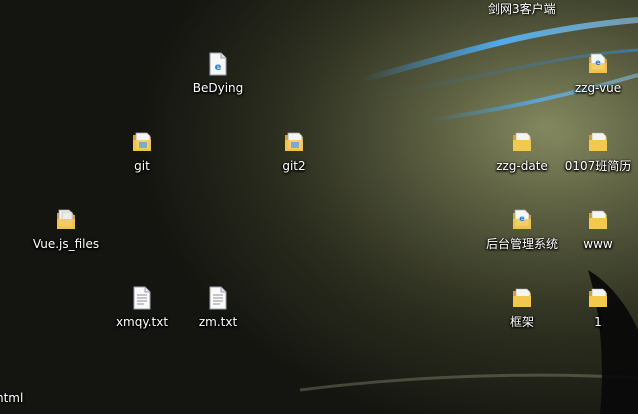 The image size is (638, 414). What do you see at coordinates (522, 166) in the screenshot?
I see `icon-label: zzg-date` at bounding box center [522, 166].